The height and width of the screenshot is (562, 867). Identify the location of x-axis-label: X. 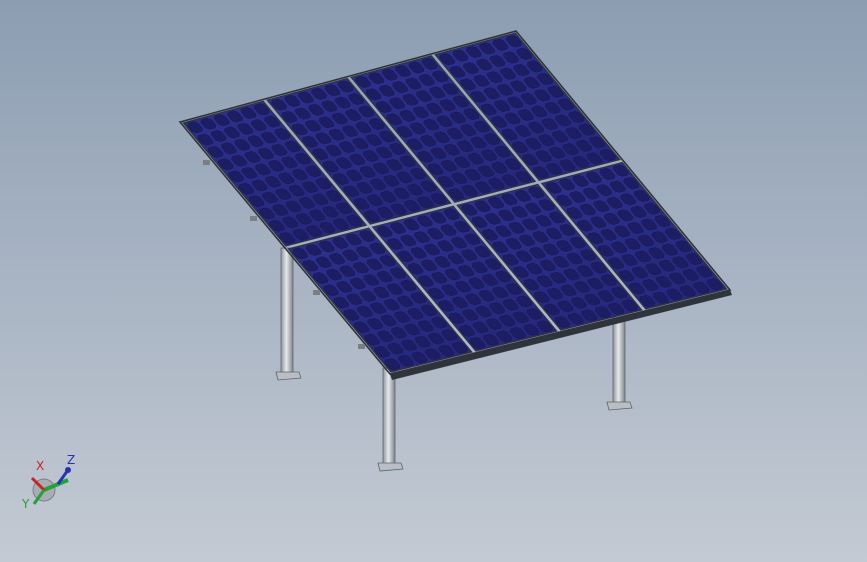
(40, 466).